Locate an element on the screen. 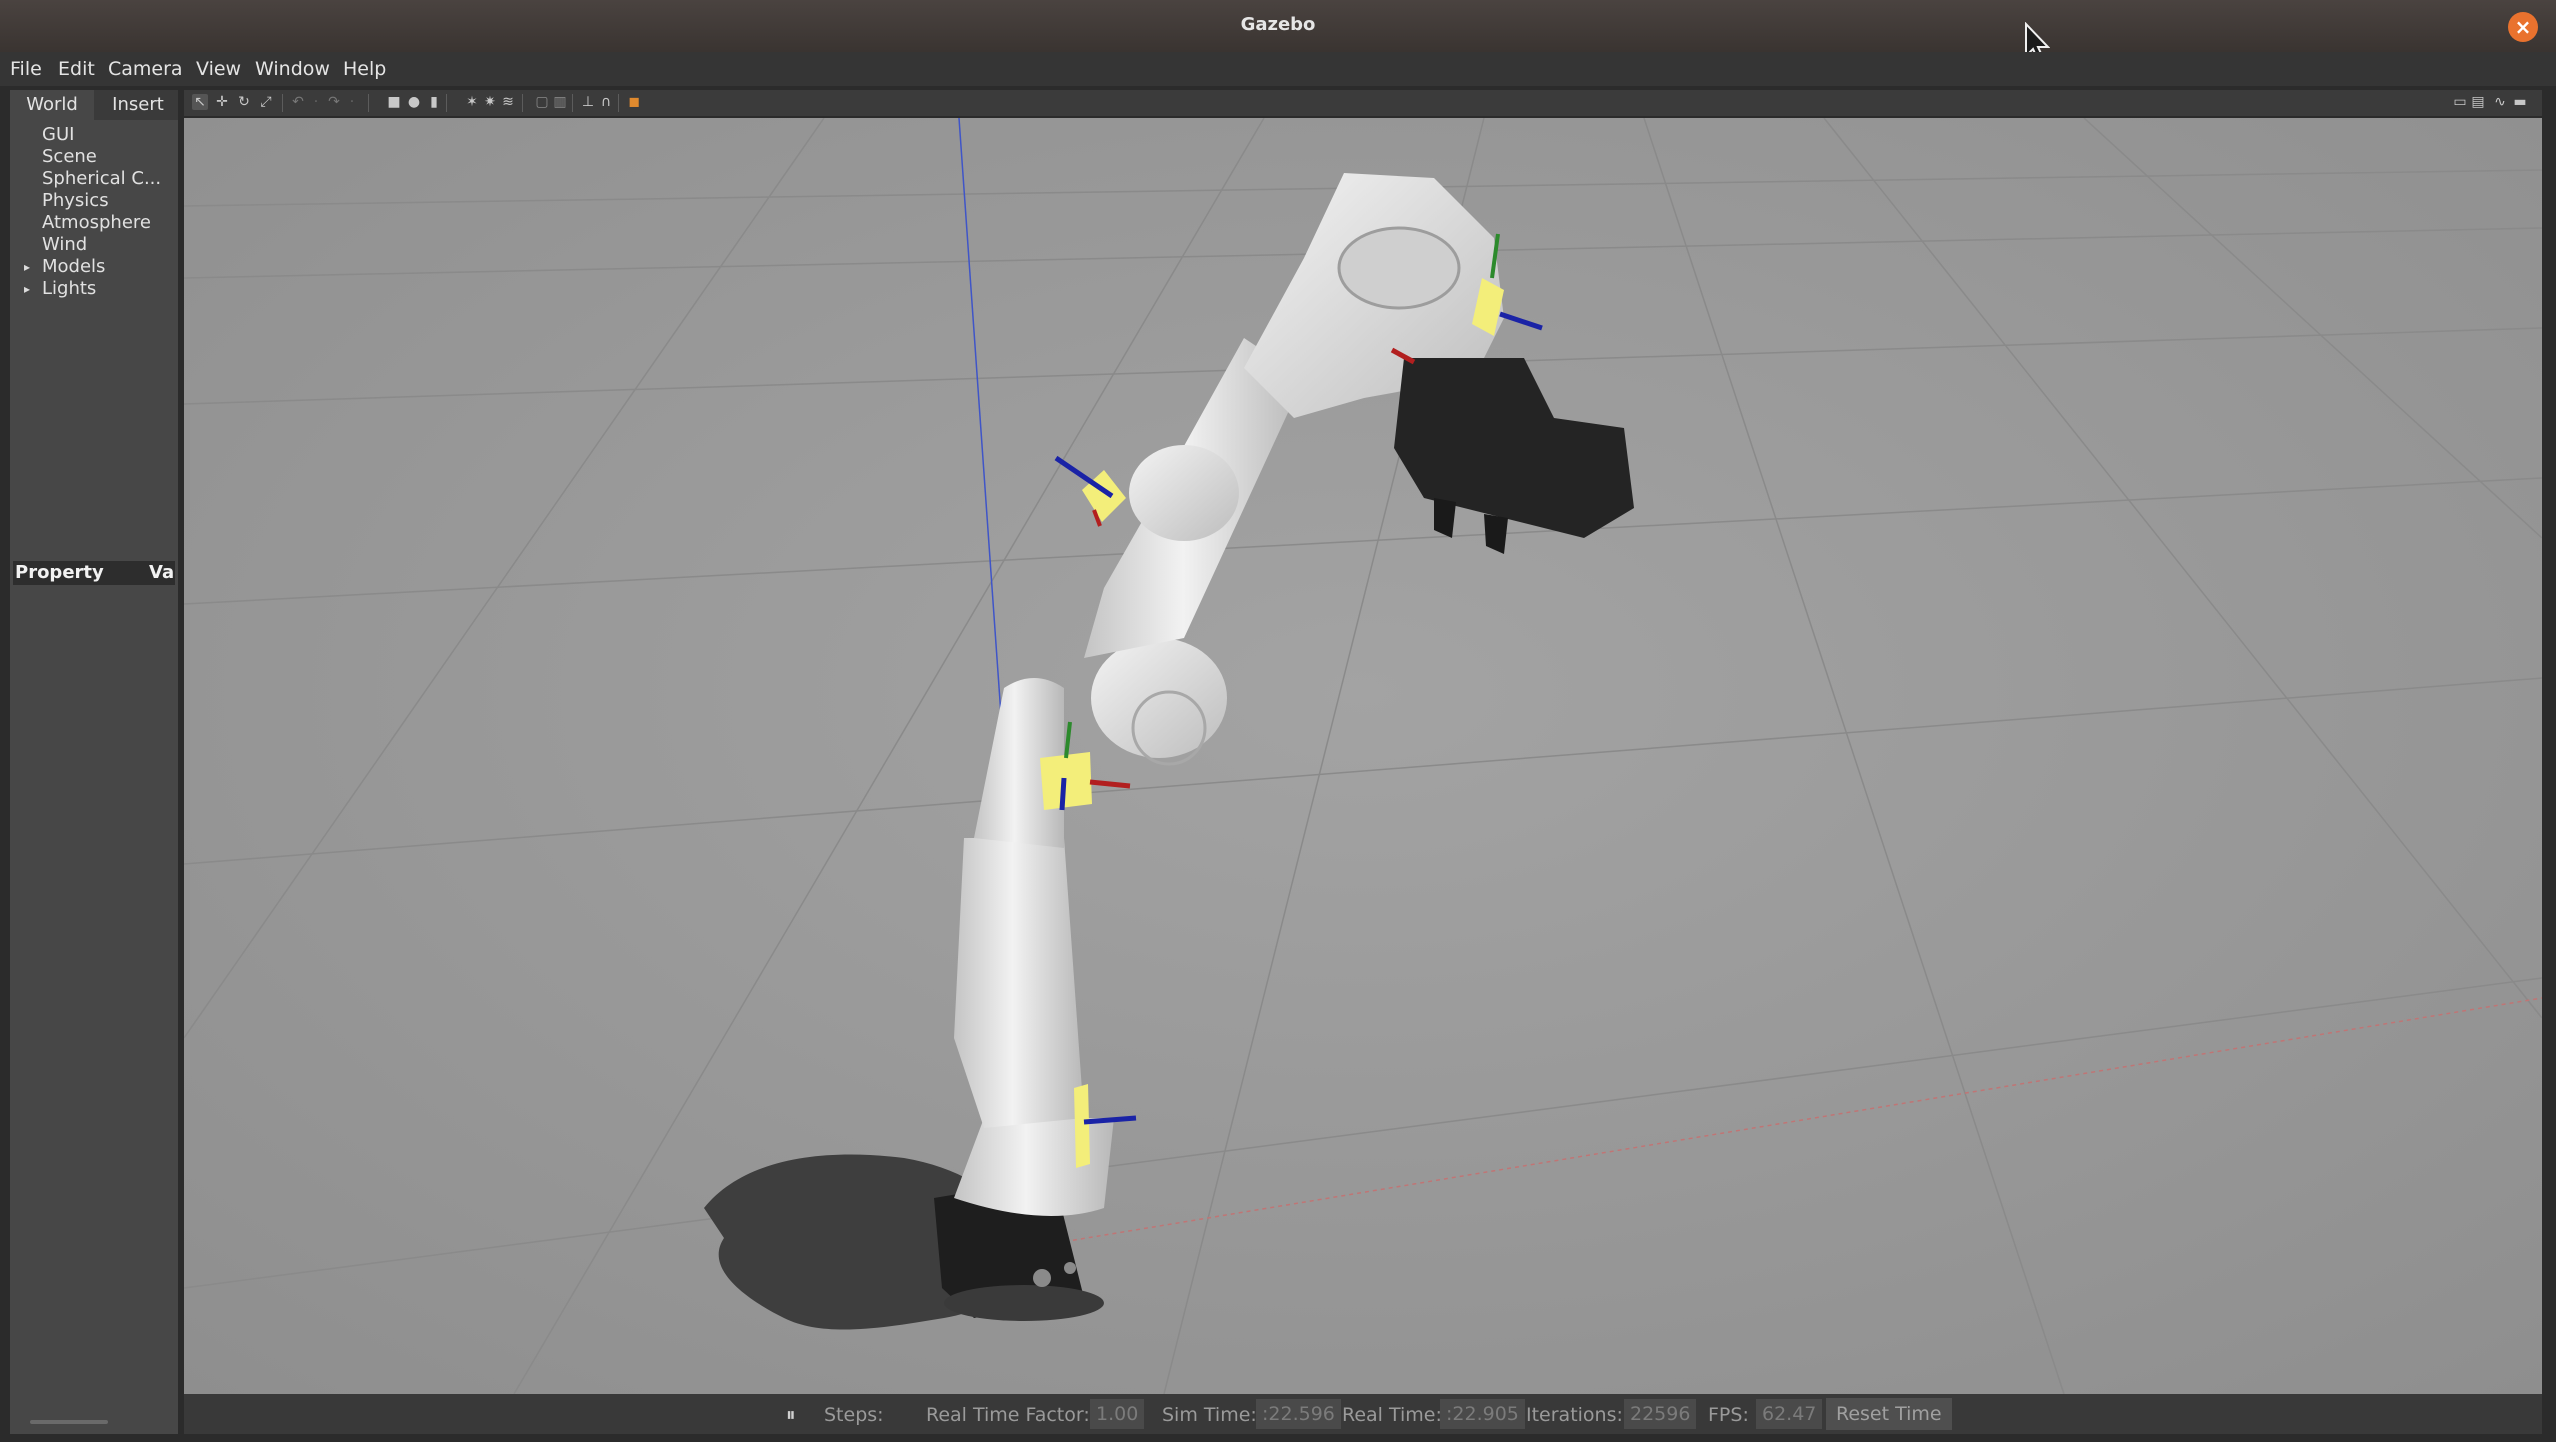 The image size is (2556, 1442). robot-base-plate is located at coordinates (1024, 1303).